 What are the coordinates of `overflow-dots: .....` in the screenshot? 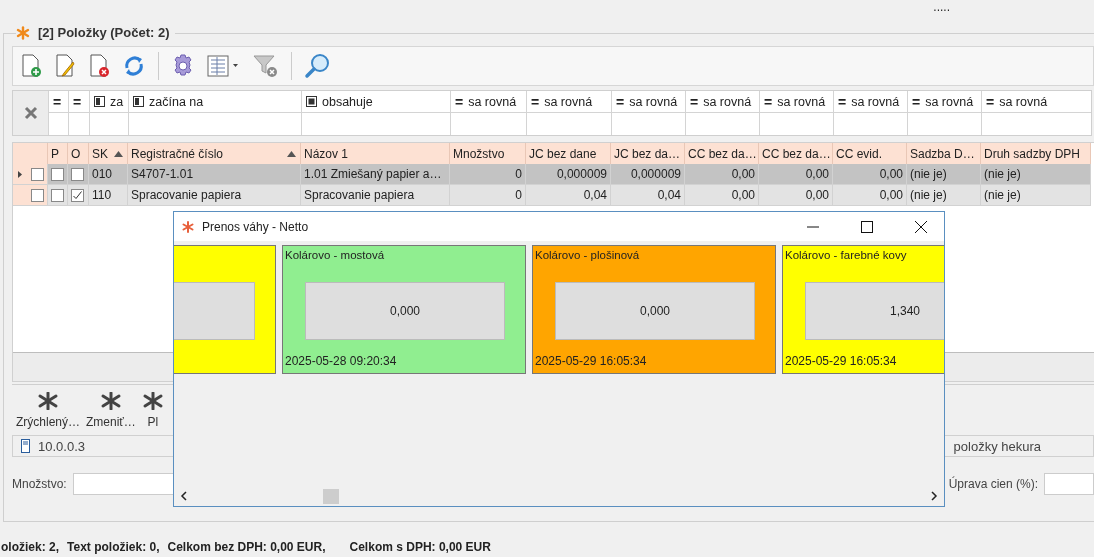 It's located at (941, 8).